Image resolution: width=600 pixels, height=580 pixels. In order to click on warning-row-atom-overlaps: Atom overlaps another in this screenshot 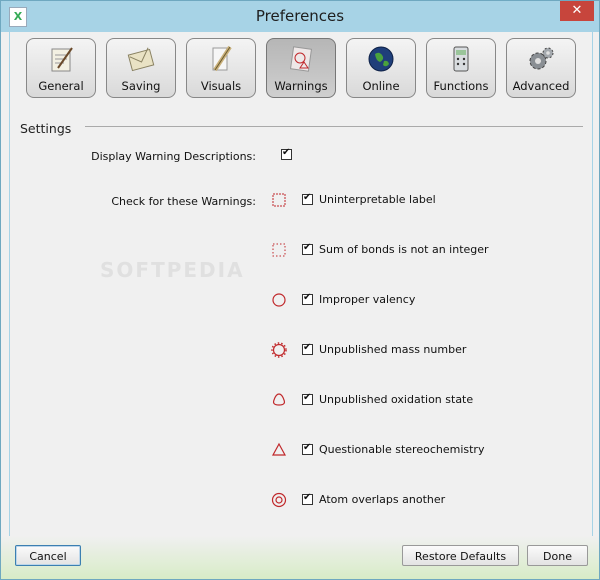, I will do `click(419, 500)`.